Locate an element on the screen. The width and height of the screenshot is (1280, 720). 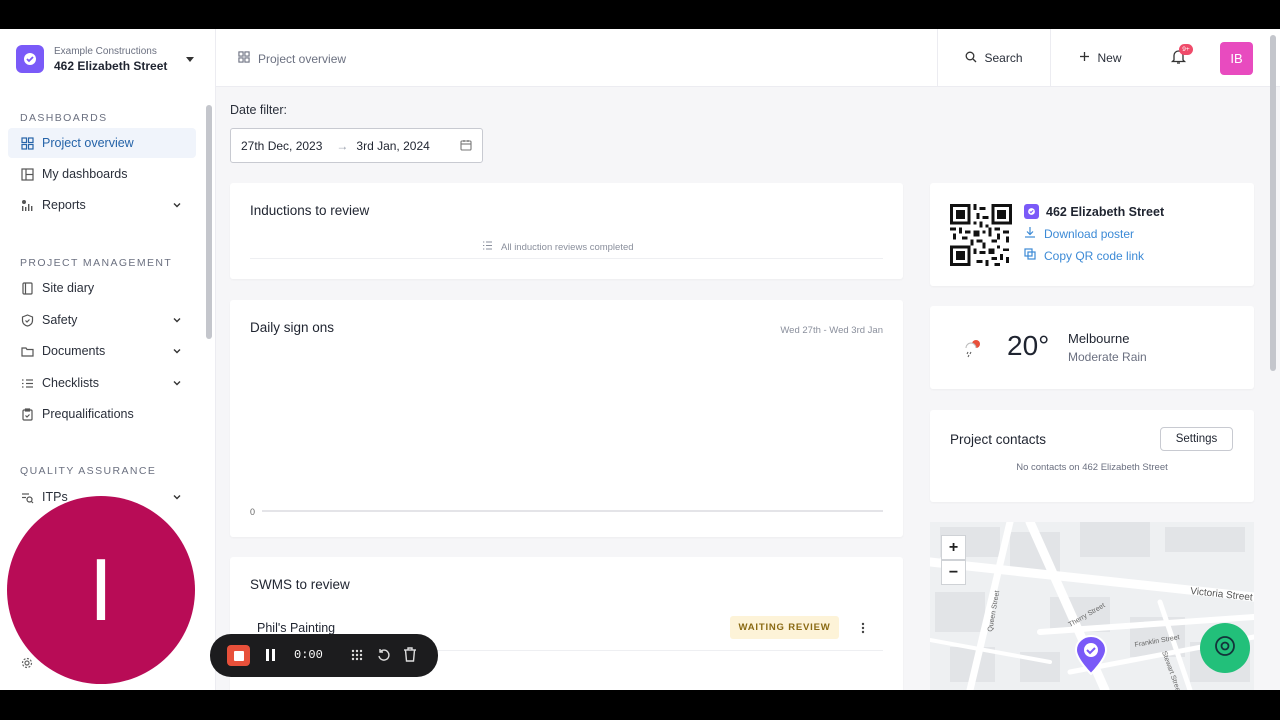
user-avatar: IB is located at coordinates (1236, 58).